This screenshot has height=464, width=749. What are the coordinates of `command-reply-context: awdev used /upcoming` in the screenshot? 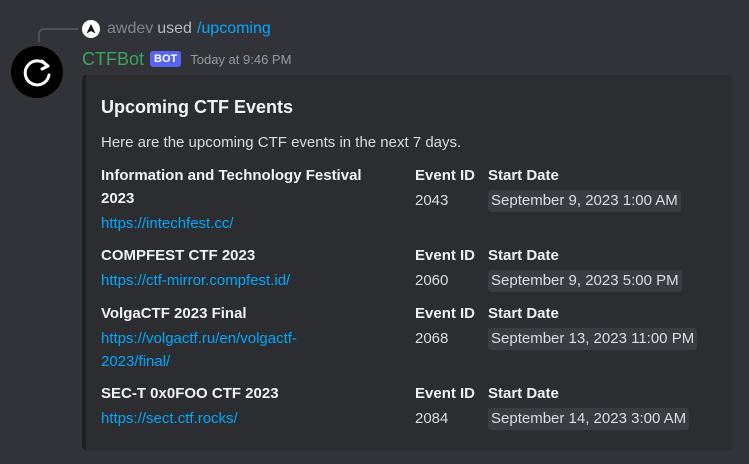 It's located at (176, 29).